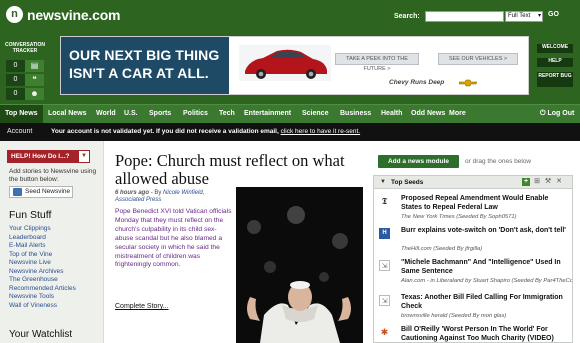 The height and width of the screenshot is (343, 580). I want to click on module-tools: + ⊞ ⚒ ✕, so click(542, 182).